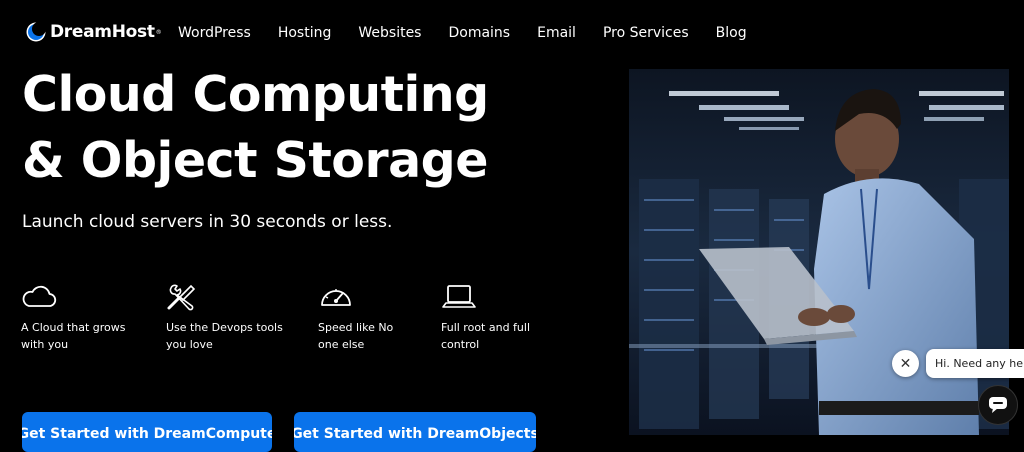 The width and height of the screenshot is (1024, 452). What do you see at coordinates (731, 33) in the screenshot?
I see `nav-item-blog: Blog` at bounding box center [731, 33].